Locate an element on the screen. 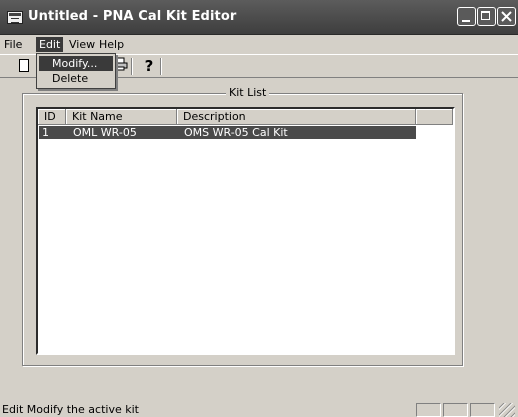 This screenshot has height=417, width=518. help-button: ? is located at coordinates (149, 66).